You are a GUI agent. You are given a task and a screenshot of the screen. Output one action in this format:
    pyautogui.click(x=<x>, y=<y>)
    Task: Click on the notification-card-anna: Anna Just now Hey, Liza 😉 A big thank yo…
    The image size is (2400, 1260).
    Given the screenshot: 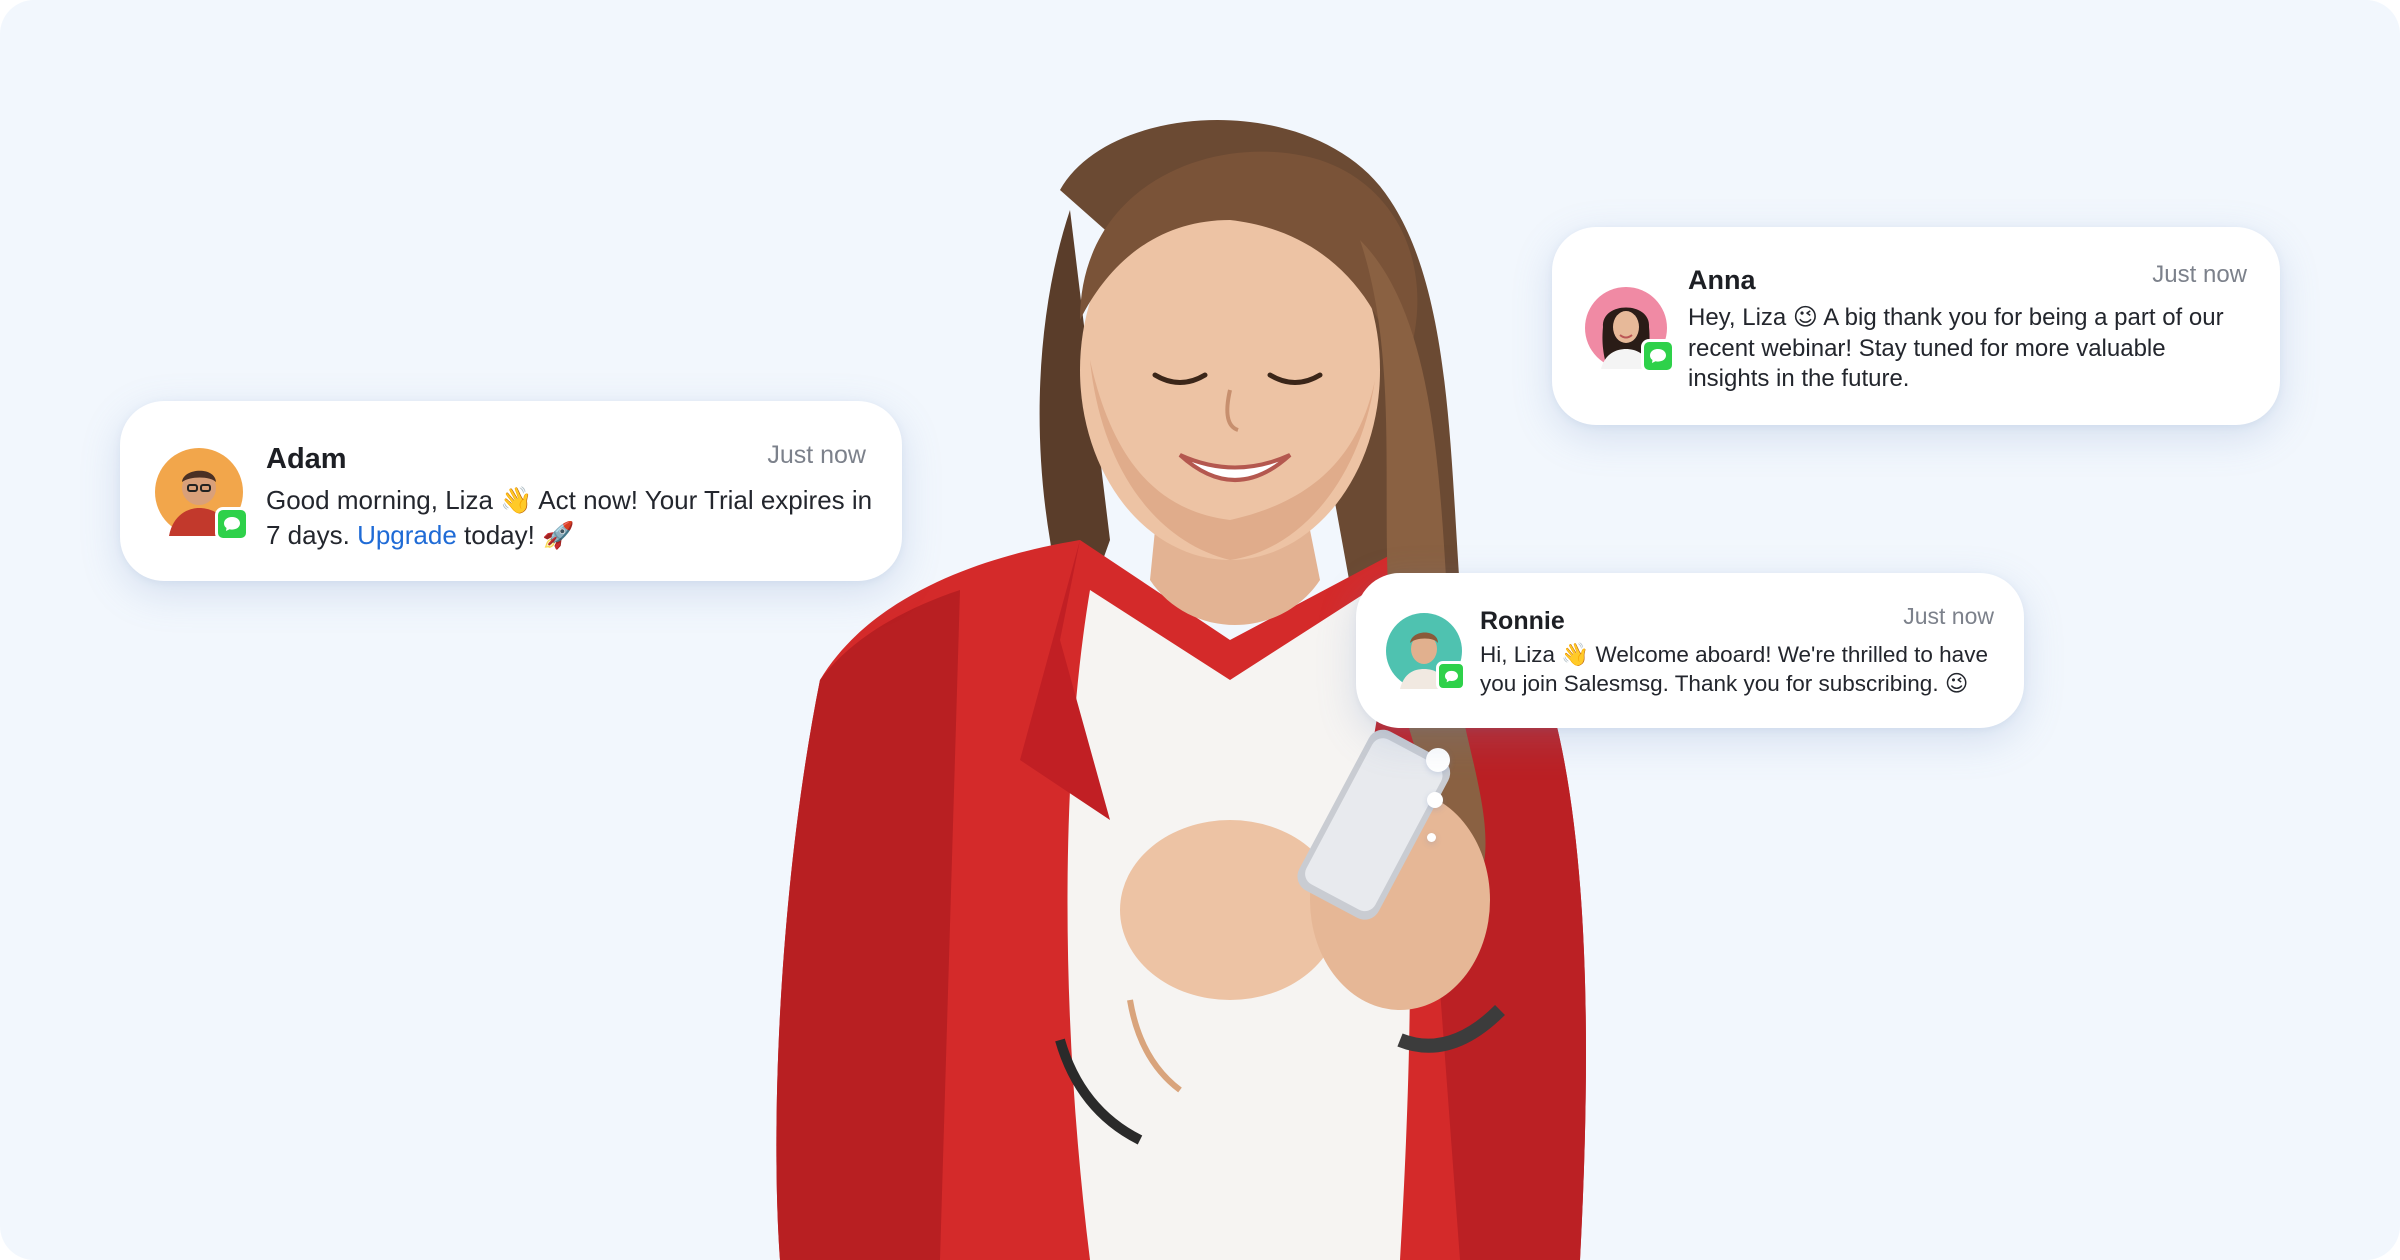 What is the action you would take?
    pyautogui.click(x=1916, y=326)
    